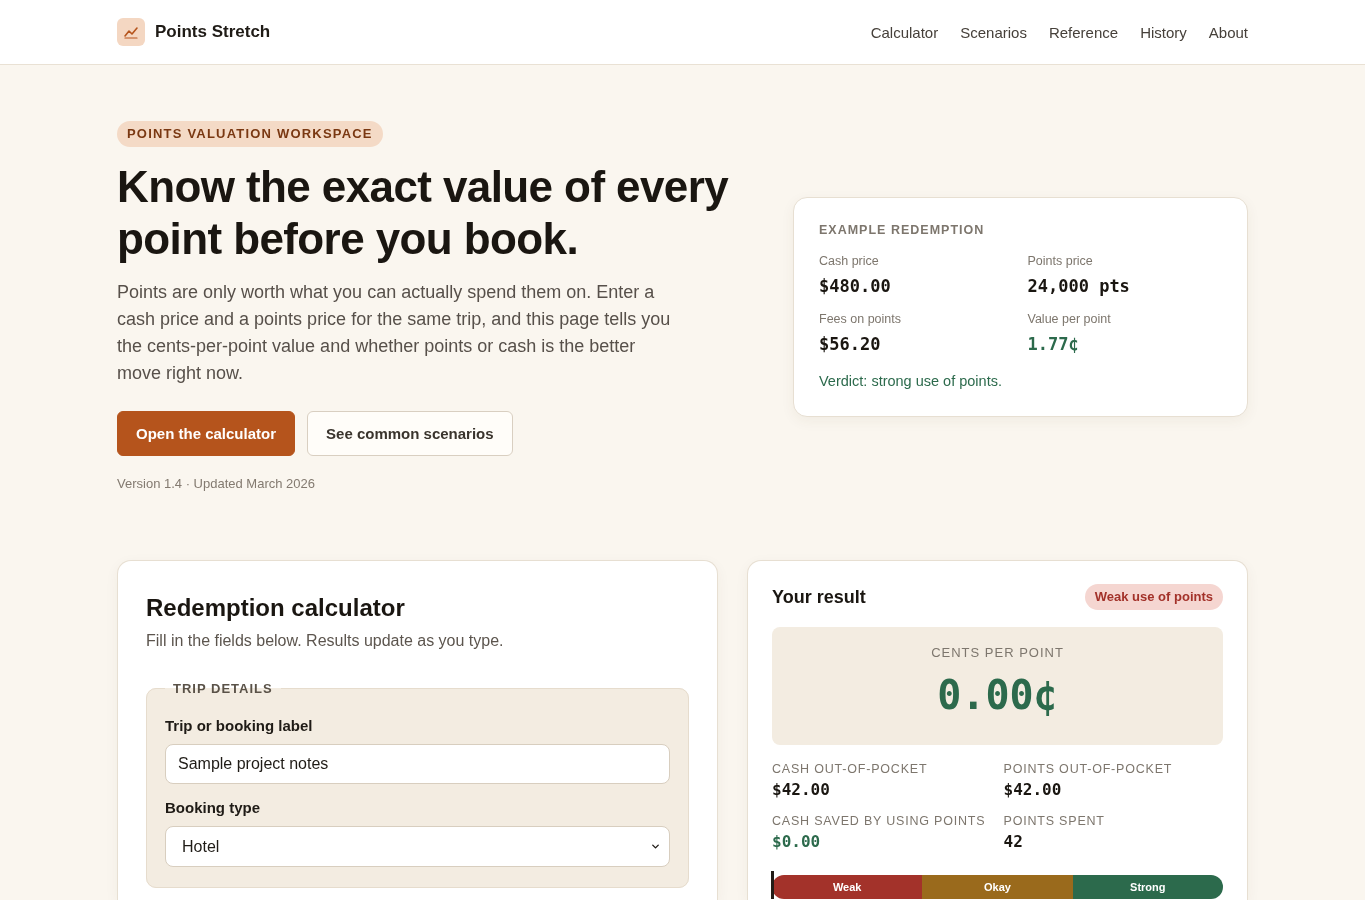 The height and width of the screenshot is (900, 1365). What do you see at coordinates (394, 333) in the screenshot?
I see `hero-intro: Points are only worth what you can actually spend them on. Enter a cash price and a points price for the same trip, and this page tells you the cents-per-point value and whether points or cash is the better move right now.` at bounding box center [394, 333].